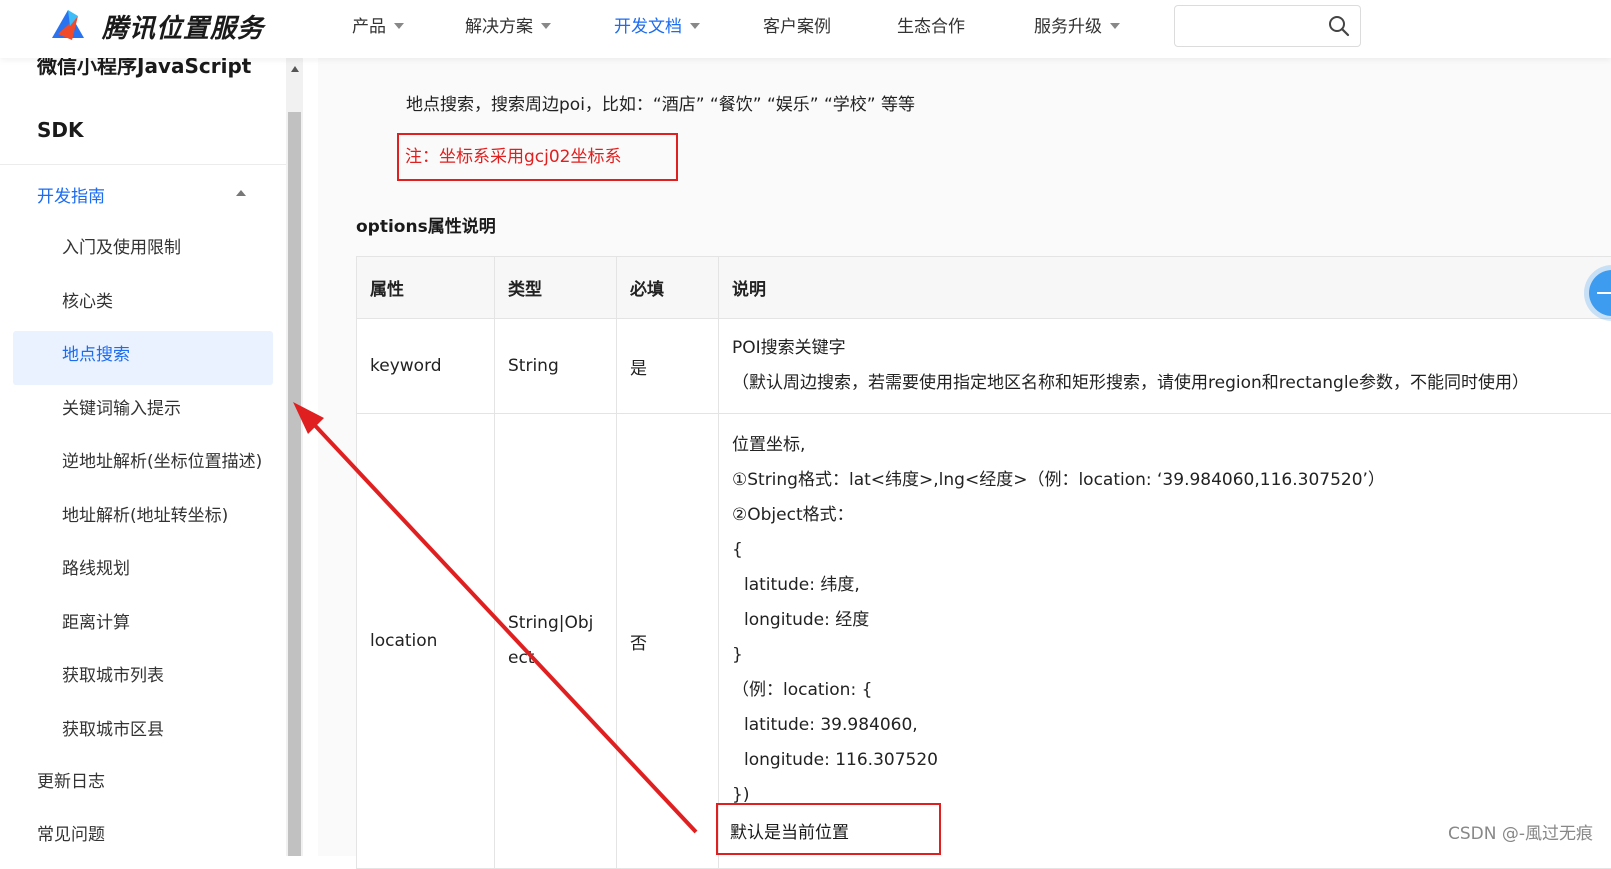 The height and width of the screenshot is (869, 1611). I want to click on table-header-row: 属性 类型 必填 说明, so click(984, 288).